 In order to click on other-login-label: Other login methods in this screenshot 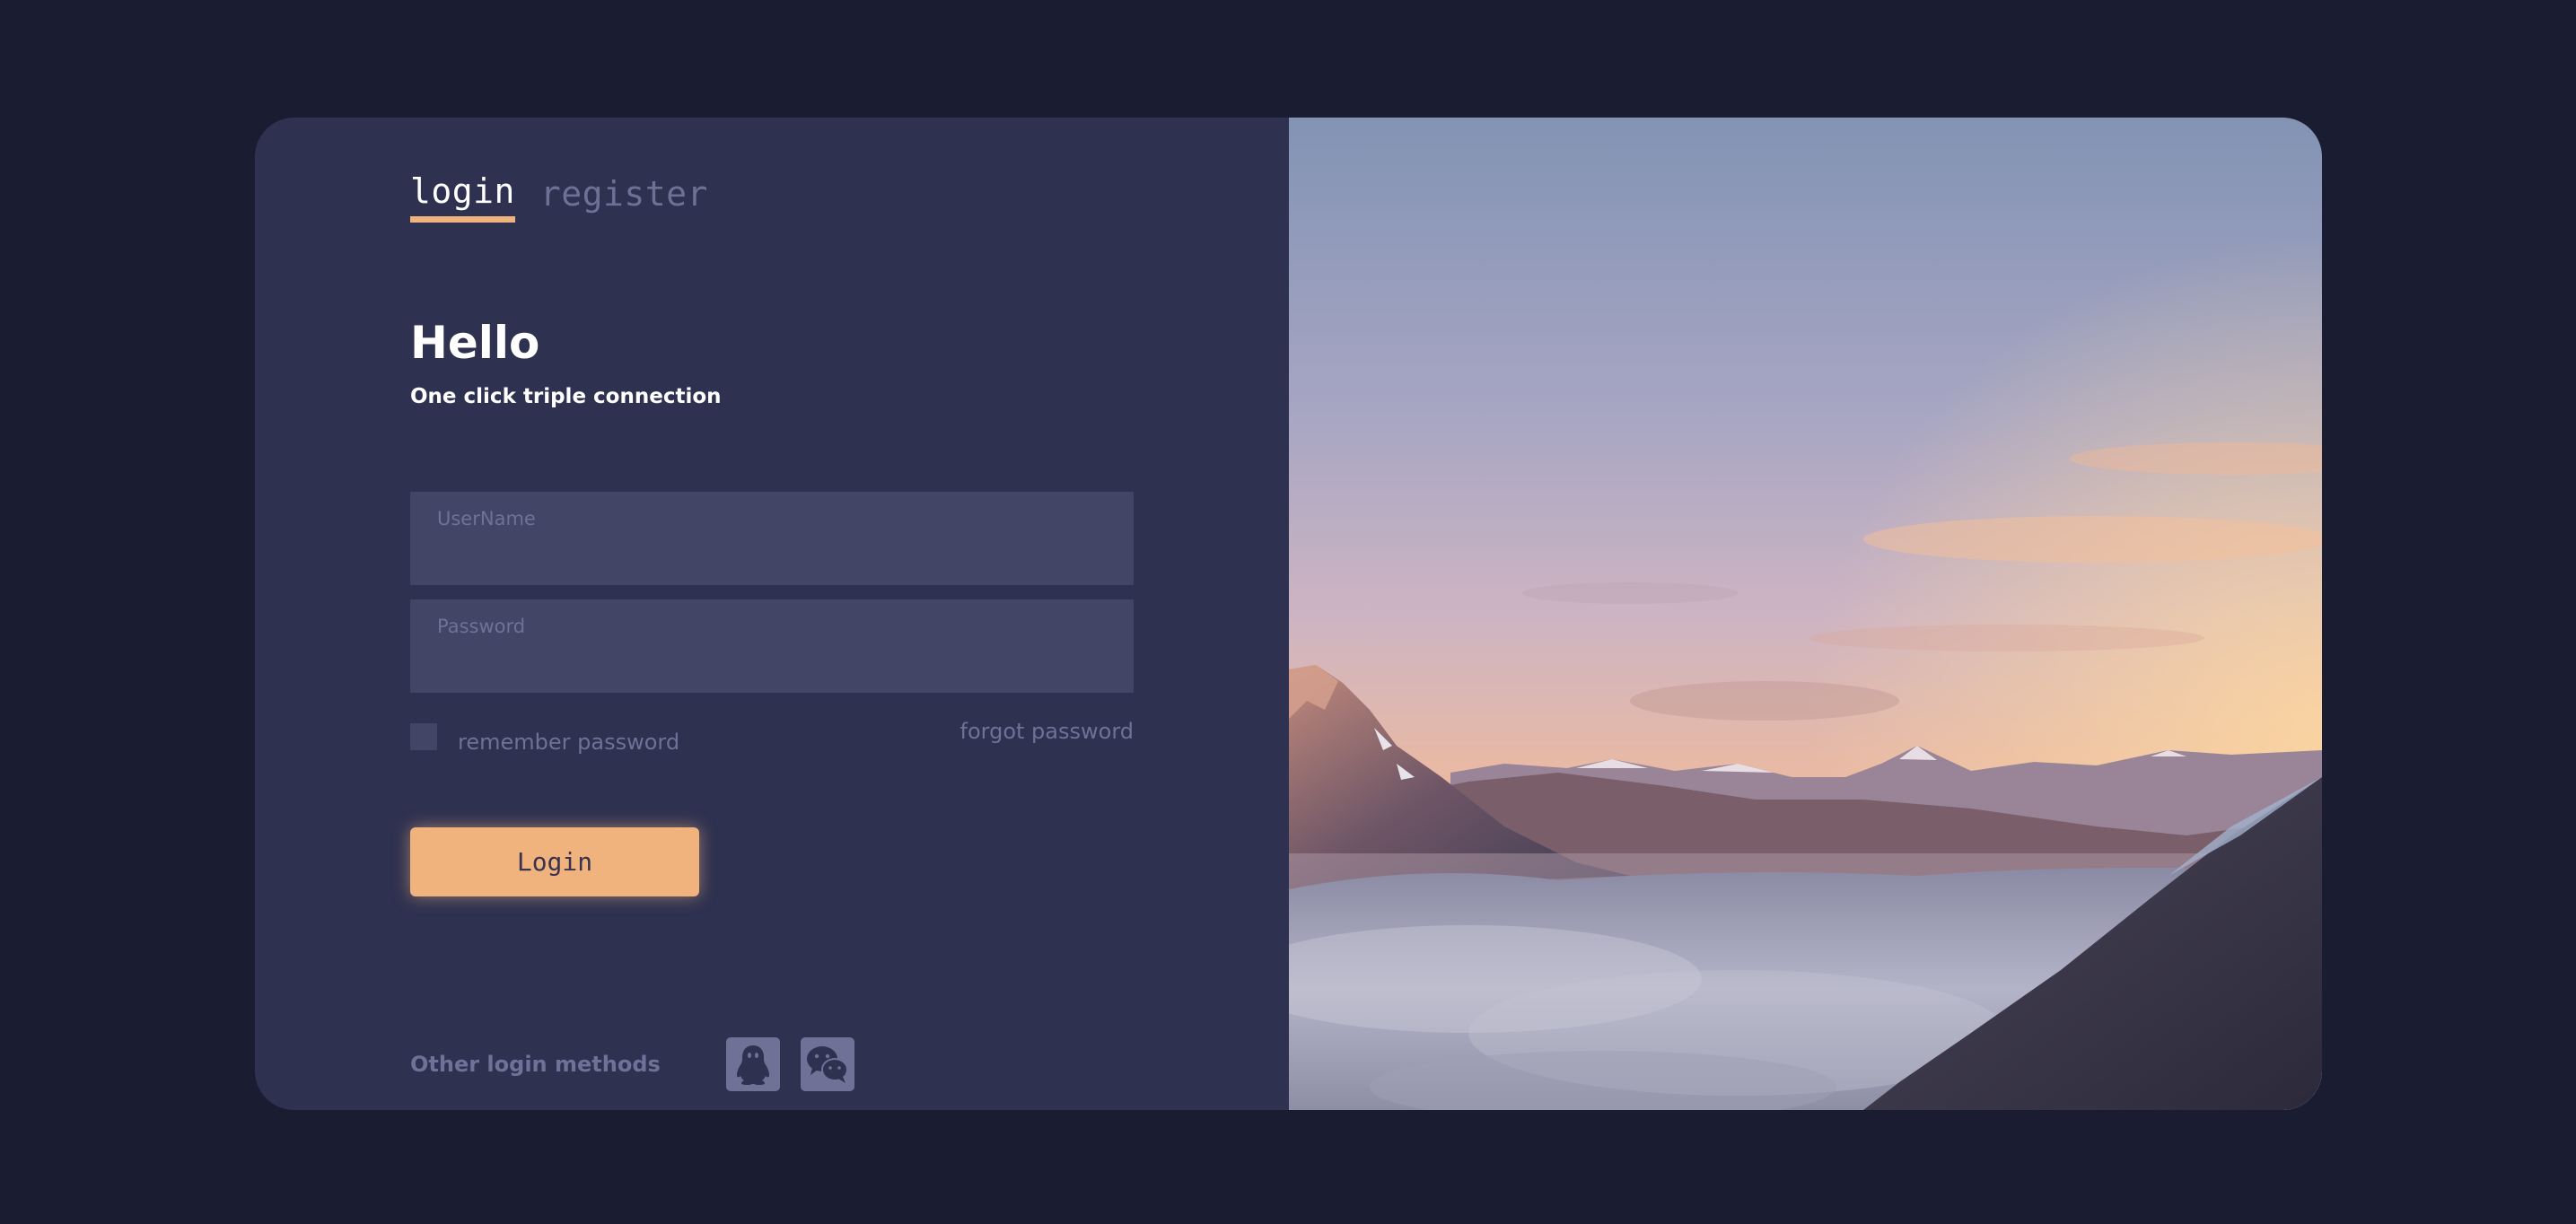, I will do `click(535, 1064)`.